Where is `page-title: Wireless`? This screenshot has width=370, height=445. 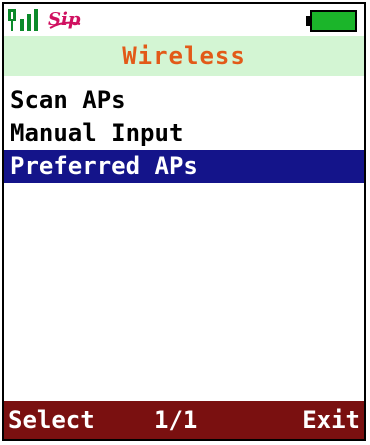
page-title: Wireless is located at coordinates (184, 56).